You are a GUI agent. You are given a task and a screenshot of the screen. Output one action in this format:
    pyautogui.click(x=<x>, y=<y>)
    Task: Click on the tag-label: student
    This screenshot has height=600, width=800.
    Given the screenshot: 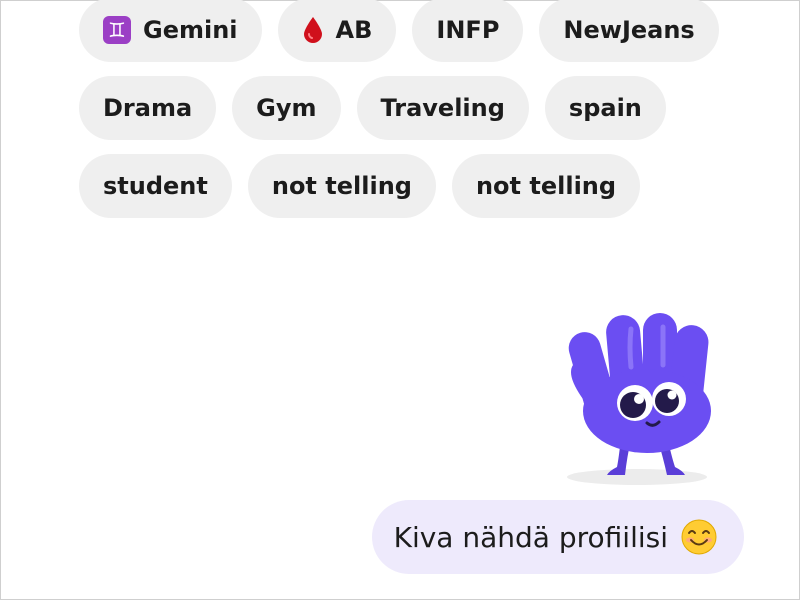 What is the action you would take?
    pyautogui.click(x=155, y=186)
    